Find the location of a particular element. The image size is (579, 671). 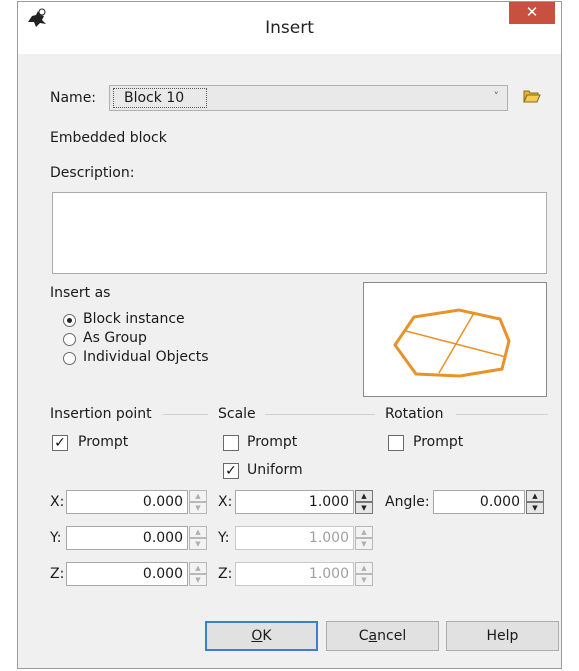

rotation-prompt-label: Prompt is located at coordinates (438, 442).